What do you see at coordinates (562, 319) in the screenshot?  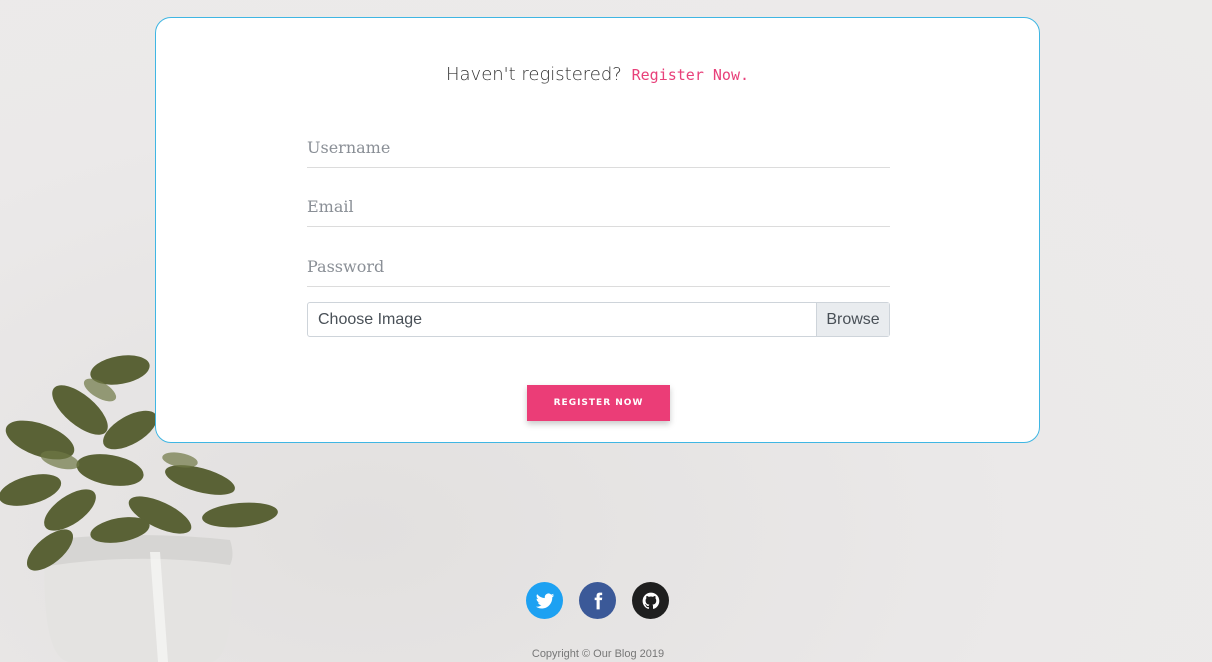 I see `file-input-label: Choose Image` at bounding box center [562, 319].